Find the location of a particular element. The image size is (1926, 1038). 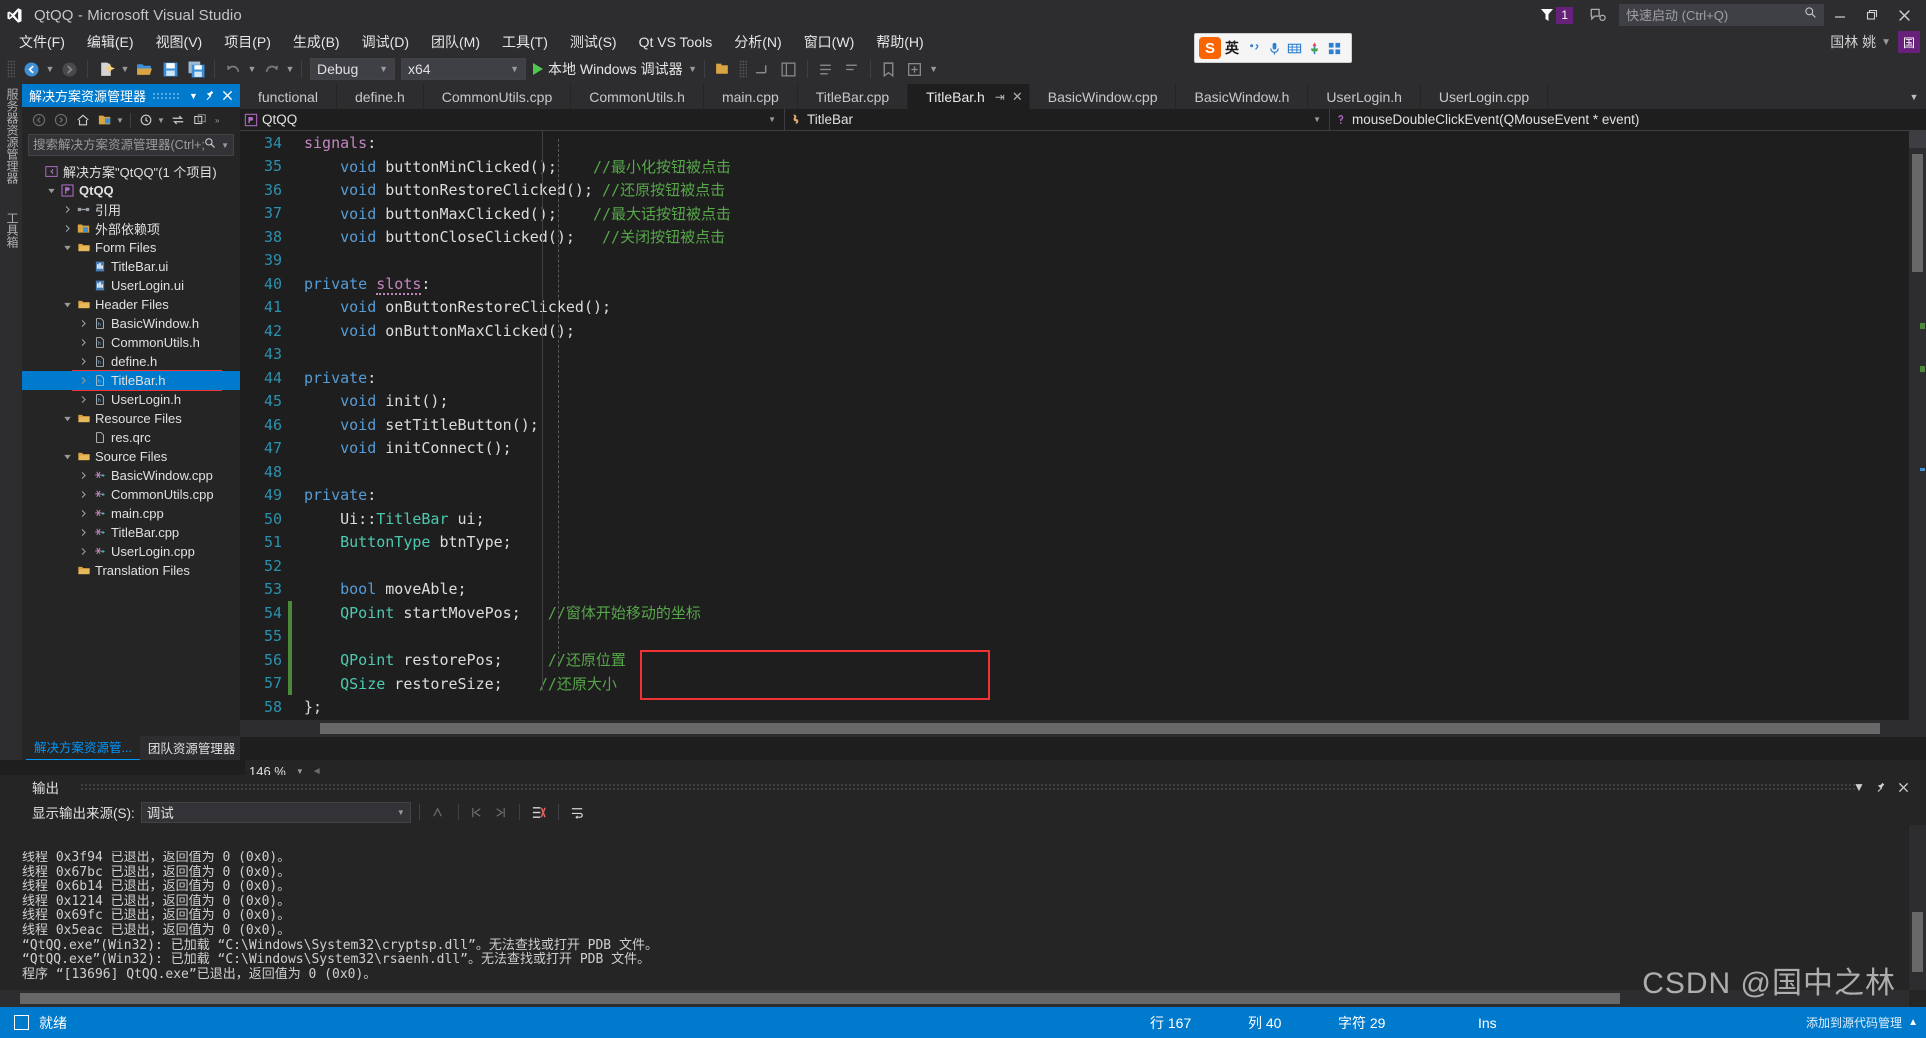

editor-tab-userlogin-cpp: UserLogin.cpp is located at coordinates (1485, 96).